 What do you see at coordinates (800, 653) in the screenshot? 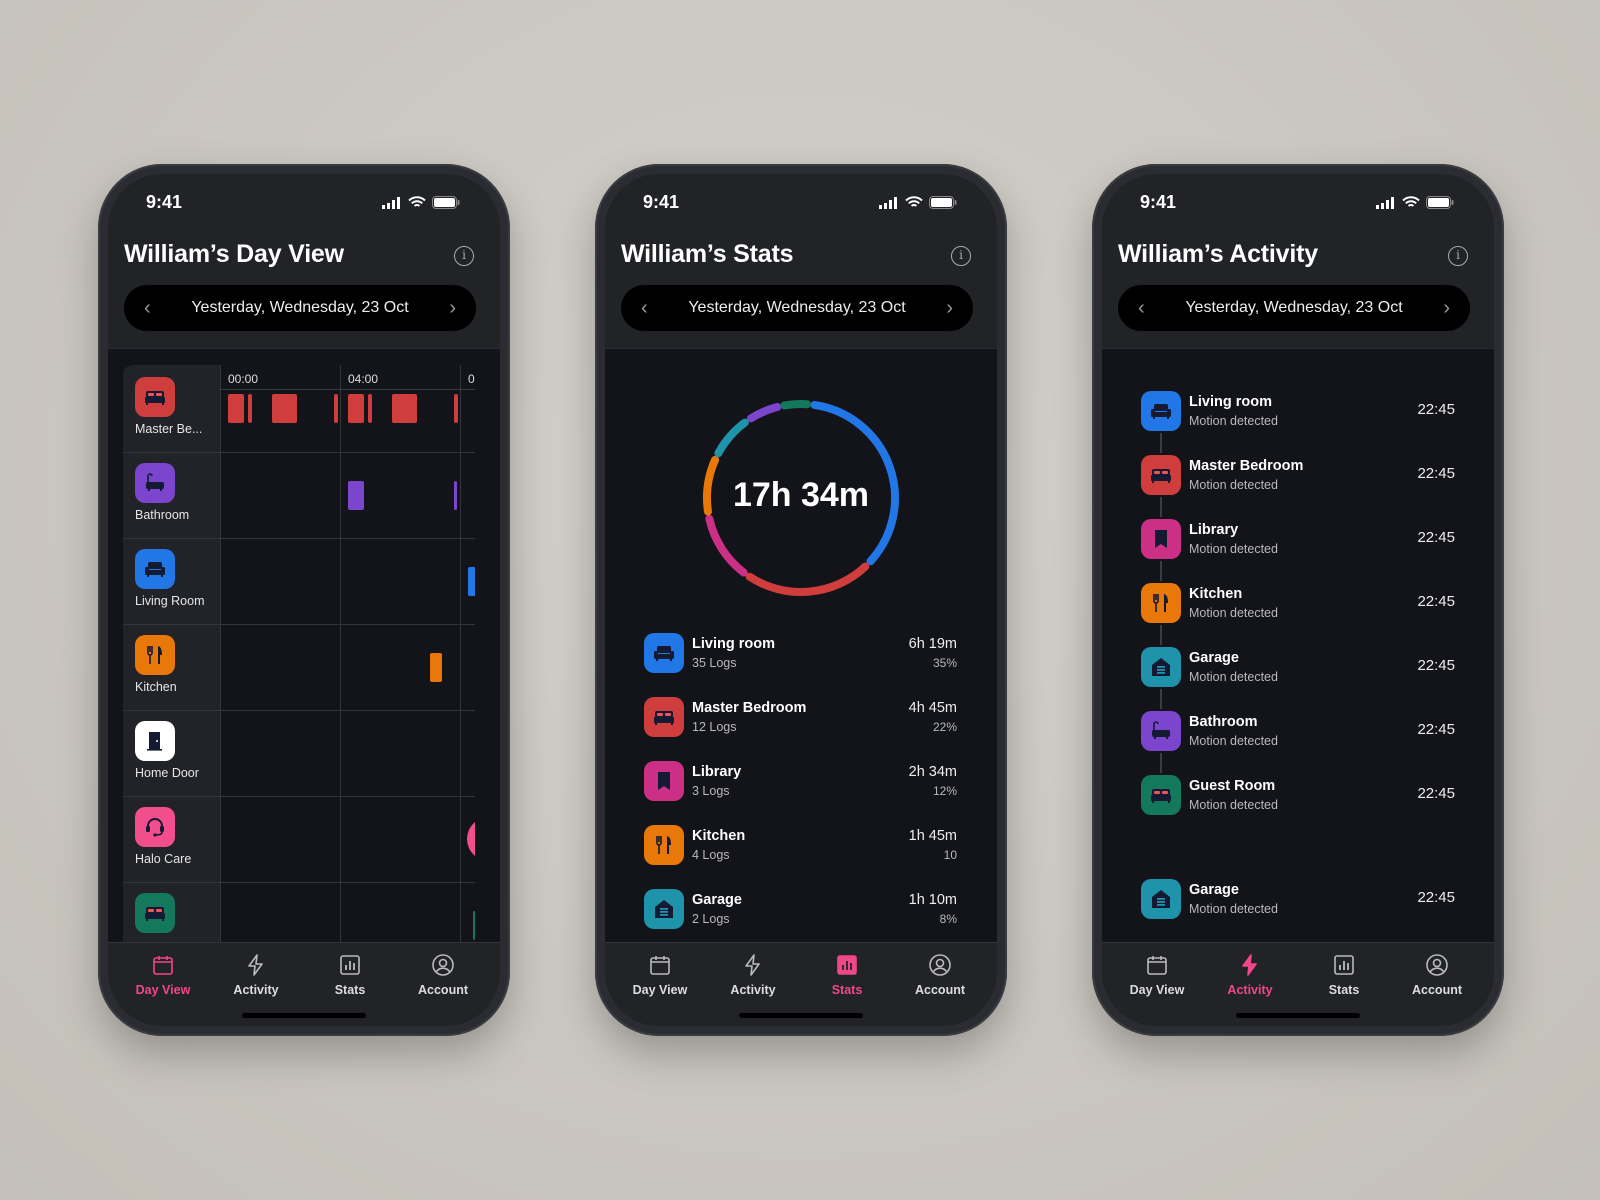
I see `stats-list-item: Living room 35 Logs 6h 19m 35%` at bounding box center [800, 653].